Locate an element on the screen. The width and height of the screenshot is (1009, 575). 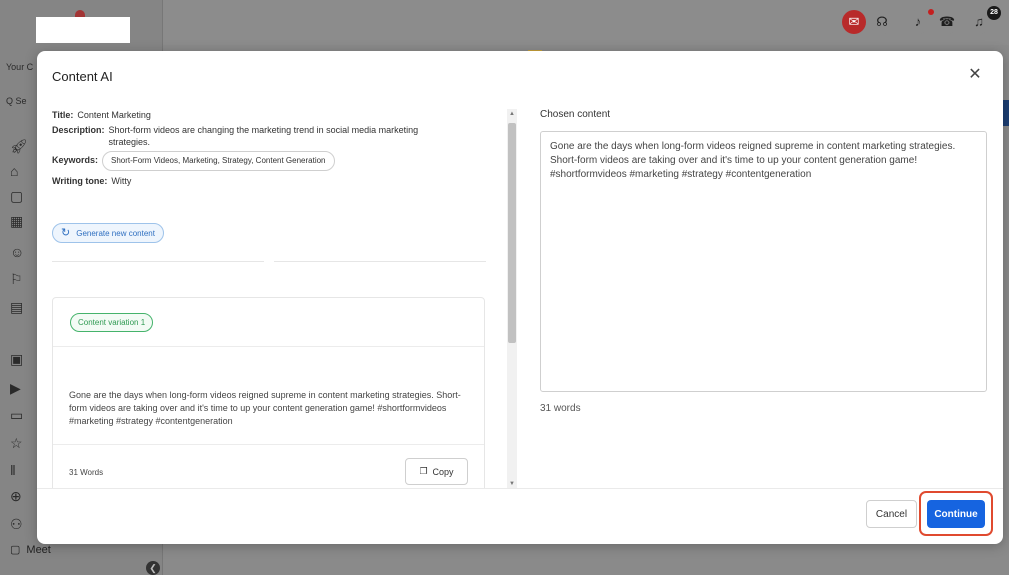
phone-icon: ☎ is located at coordinates (947, 22).